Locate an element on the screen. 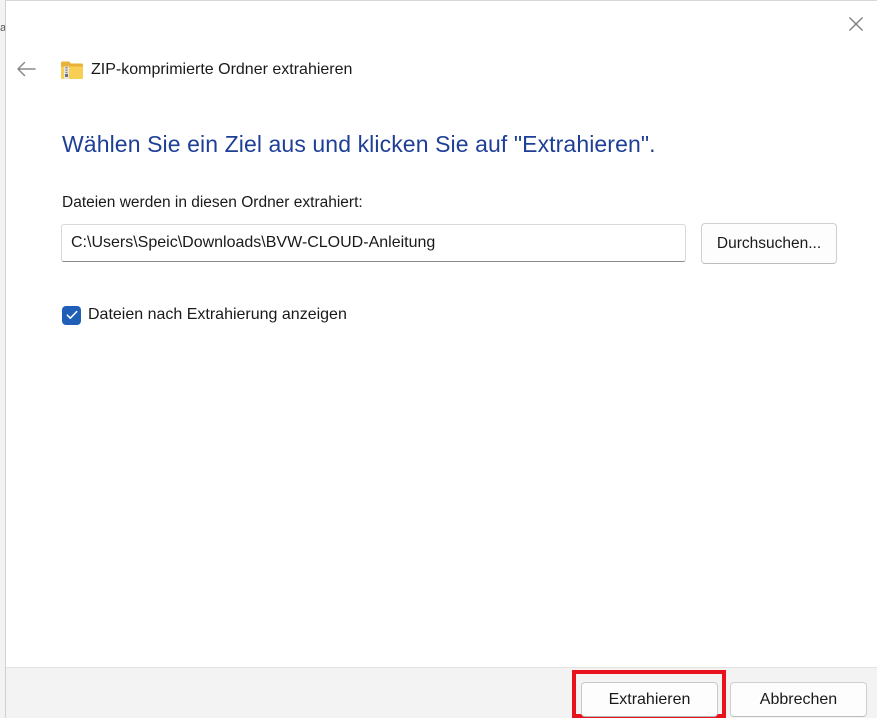 The height and width of the screenshot is (718, 877). arrow-left-icon is located at coordinates (26, 69).